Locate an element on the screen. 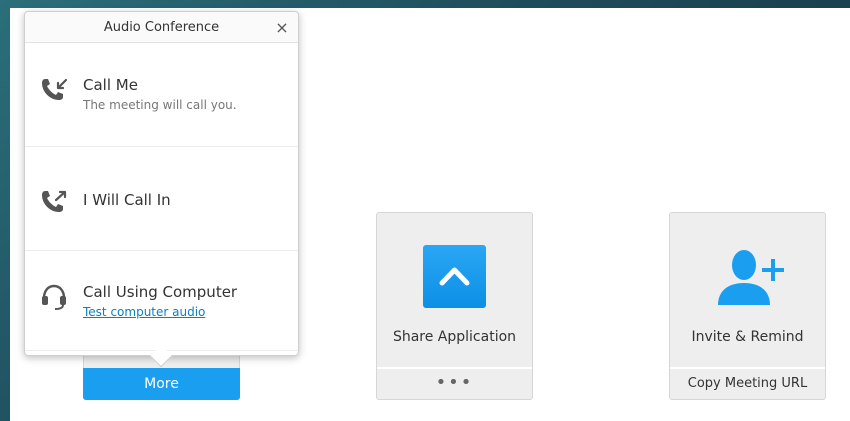 The image size is (850, 421). option-title: Call Using Computer is located at coordinates (160, 292).